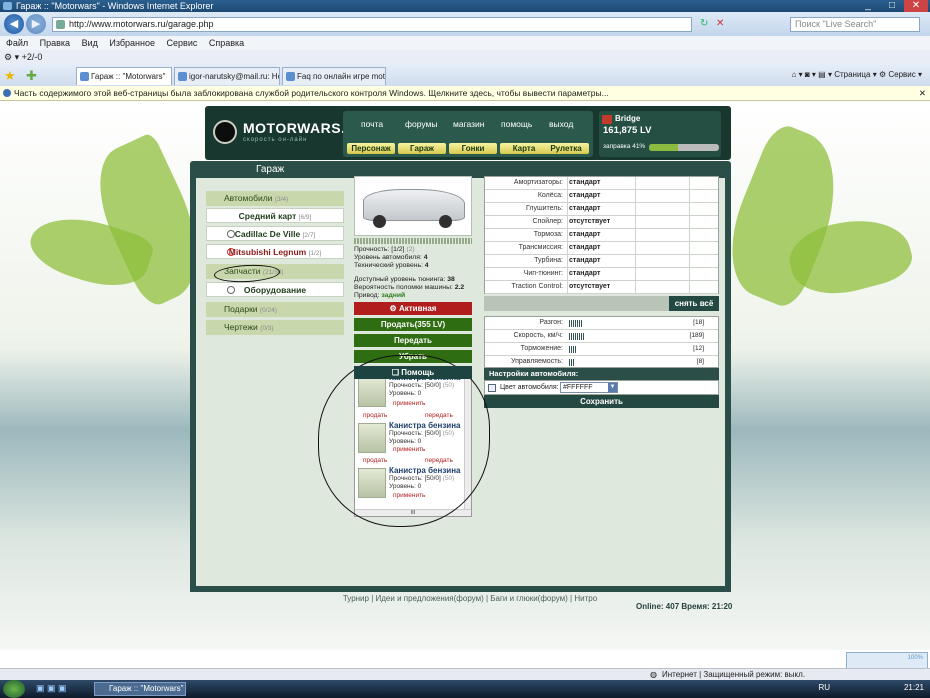 This screenshot has width=930, height=698. What do you see at coordinates (901, 74) in the screenshot?
I see `tools-menu: Сервис` at bounding box center [901, 74].